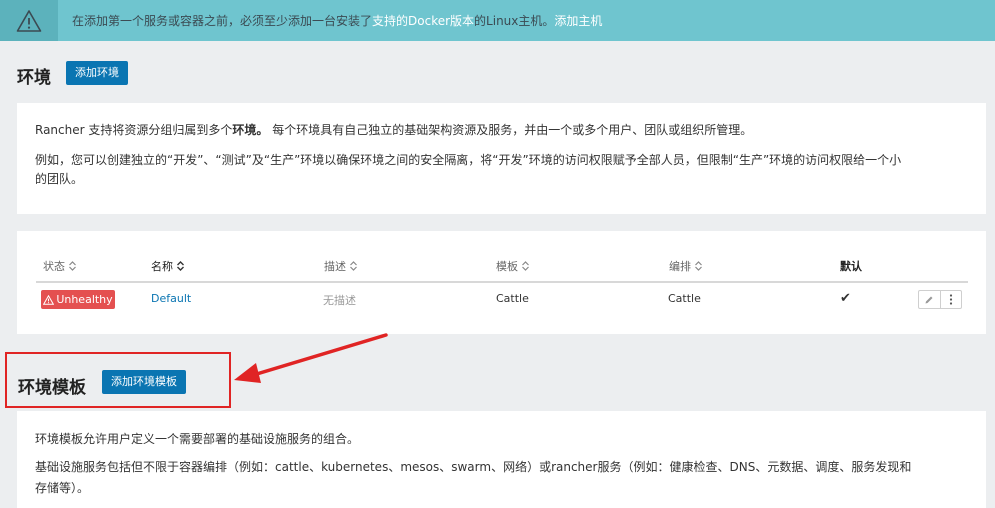  What do you see at coordinates (341, 266) in the screenshot?
I see `column-header-description: 描述` at bounding box center [341, 266].